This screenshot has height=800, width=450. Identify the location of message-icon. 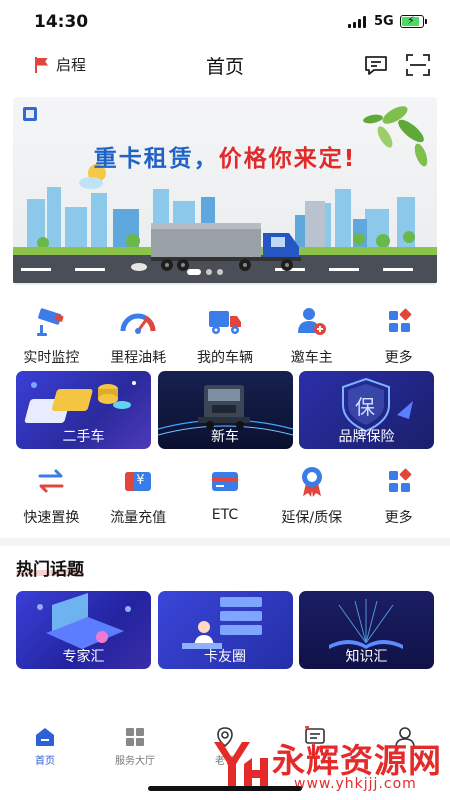
(376, 65).